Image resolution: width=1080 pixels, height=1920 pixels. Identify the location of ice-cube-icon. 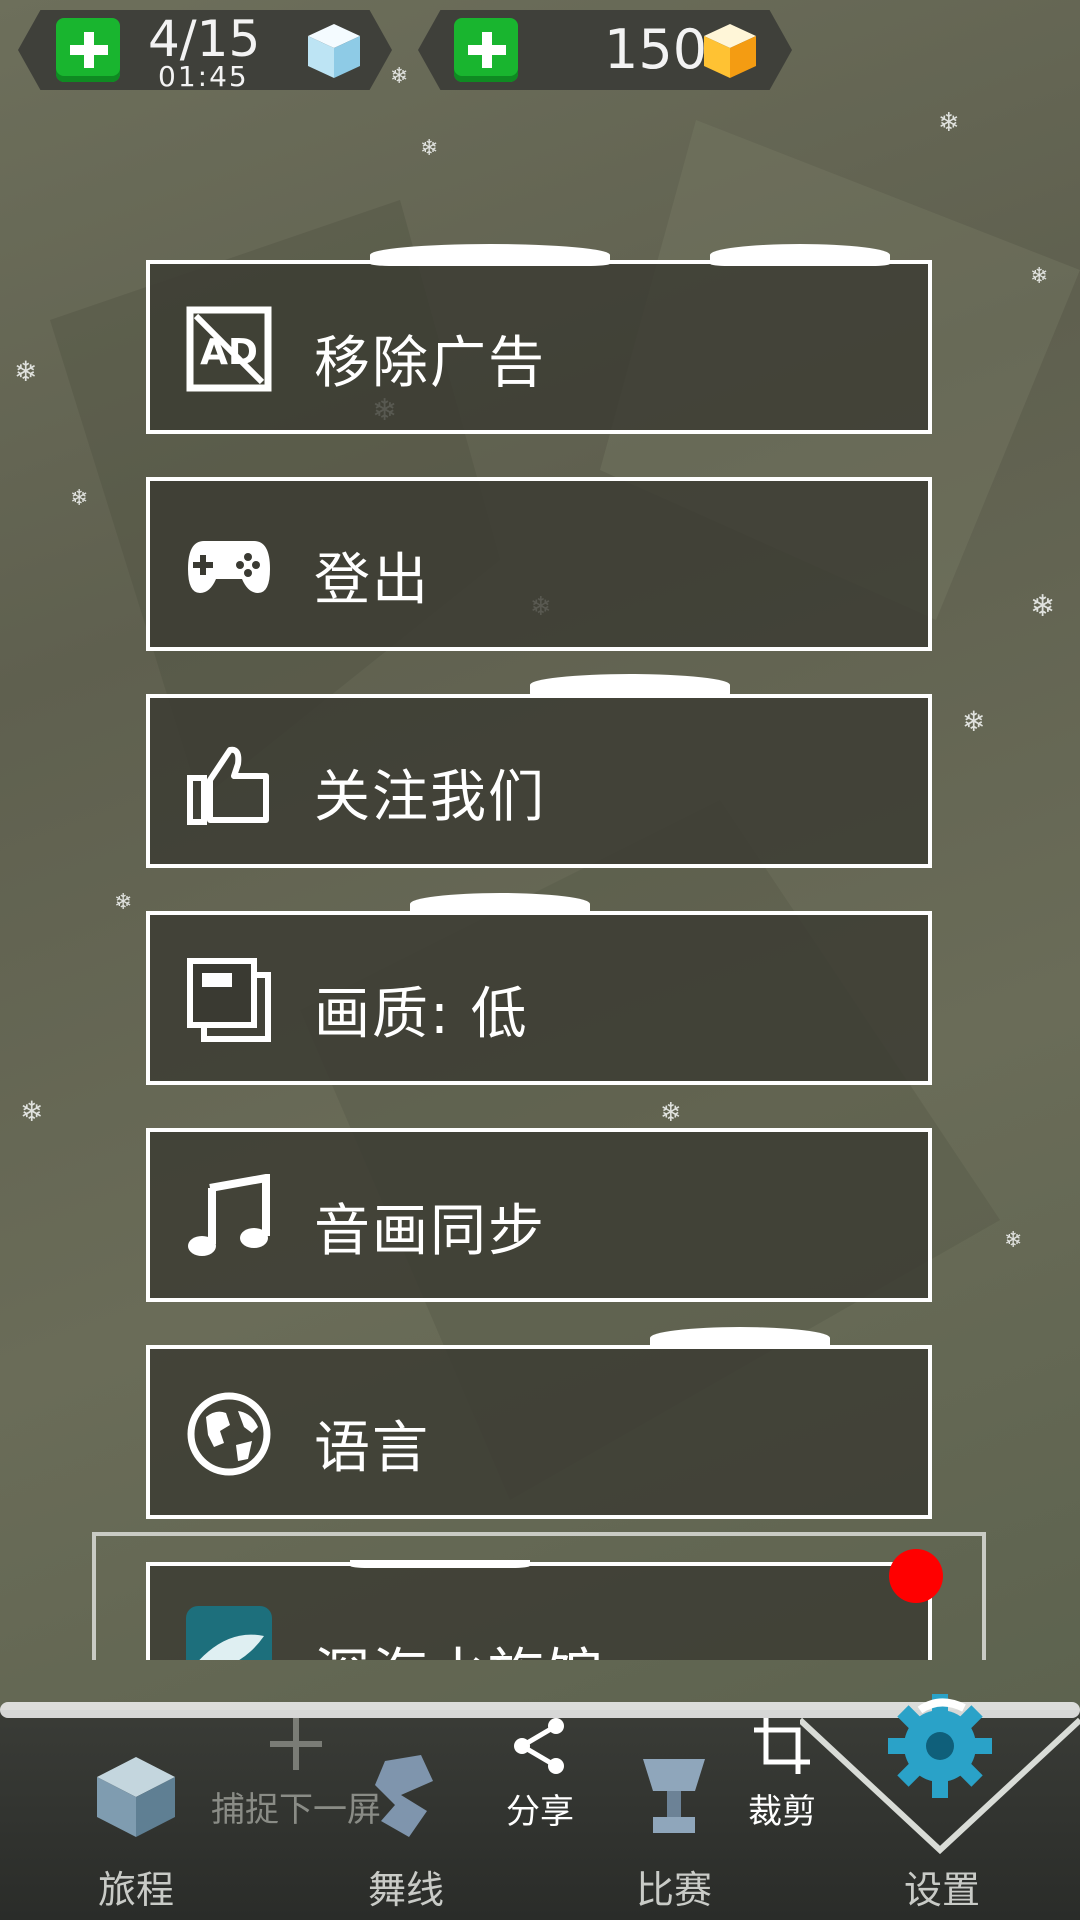
(334, 51).